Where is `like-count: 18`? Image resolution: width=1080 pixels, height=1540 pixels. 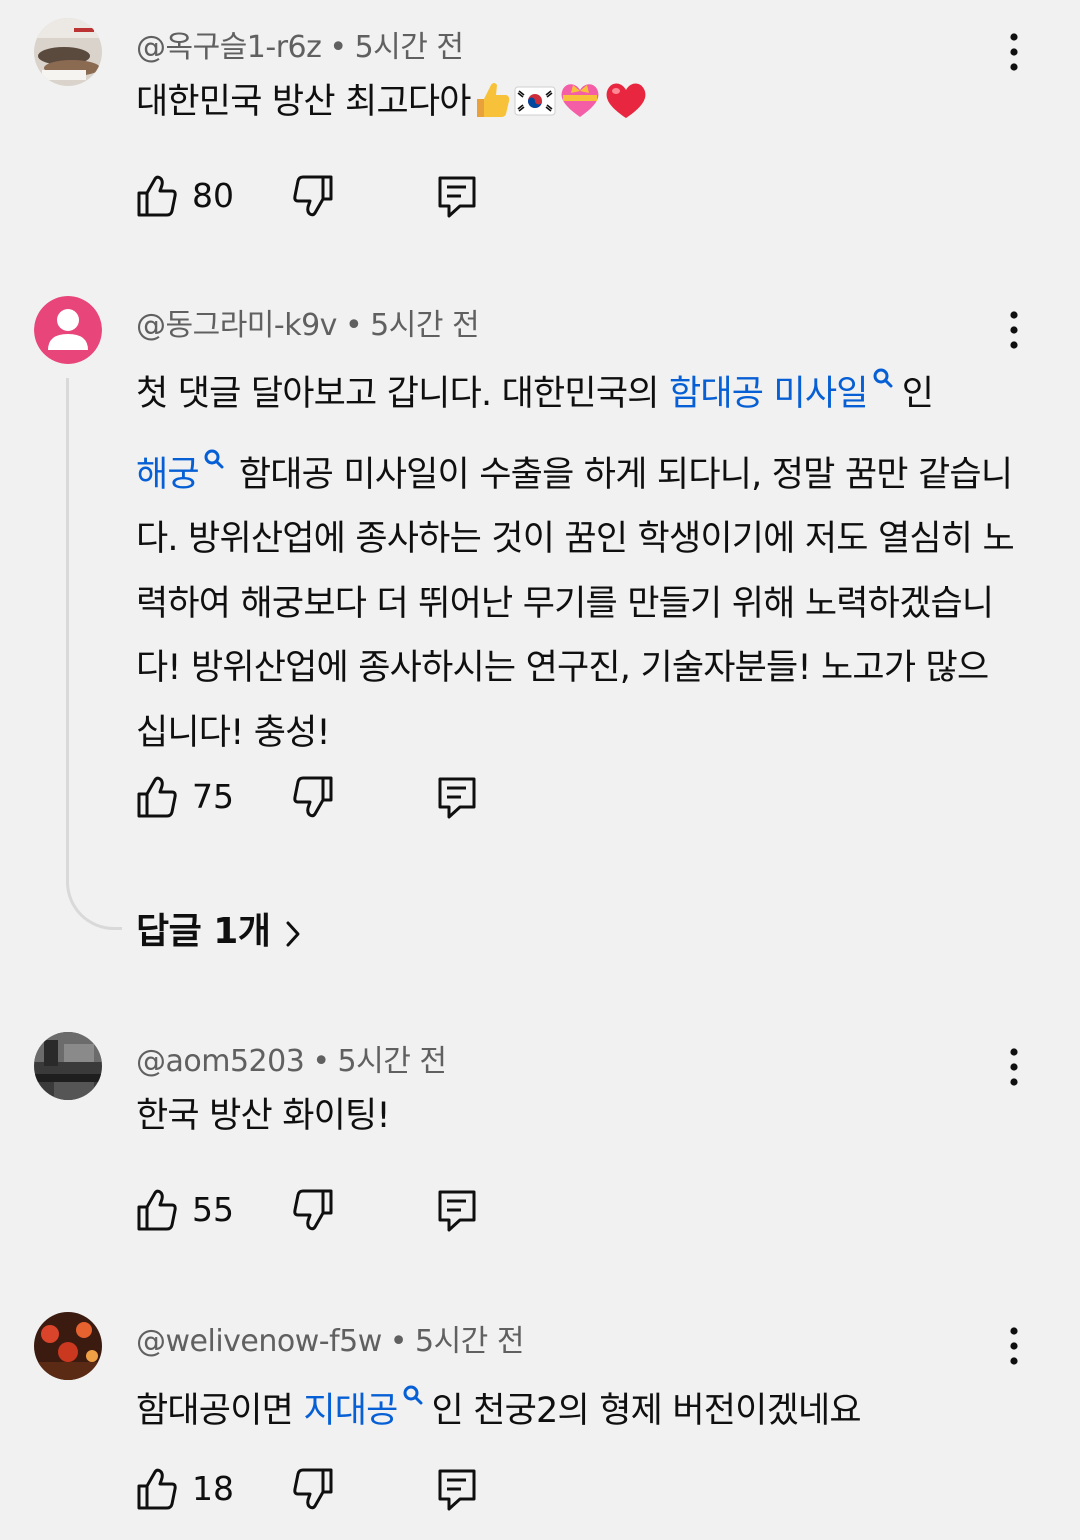 like-count: 18 is located at coordinates (213, 1488).